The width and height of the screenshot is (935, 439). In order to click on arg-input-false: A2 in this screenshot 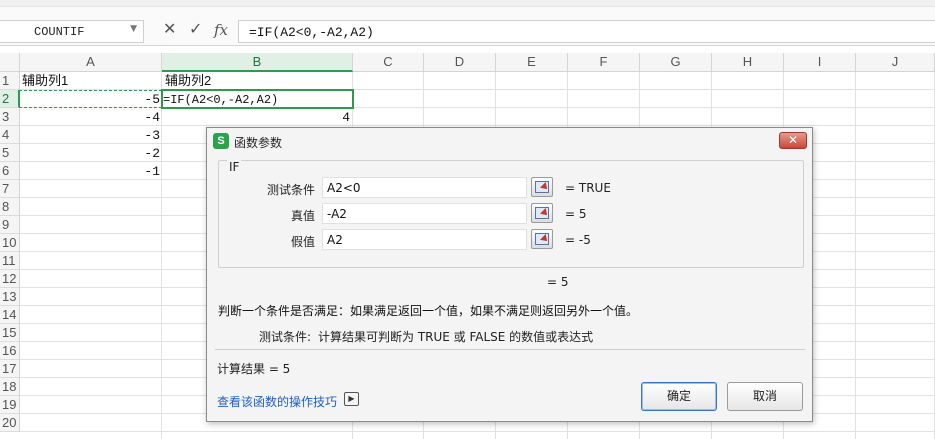, I will do `click(424, 239)`.